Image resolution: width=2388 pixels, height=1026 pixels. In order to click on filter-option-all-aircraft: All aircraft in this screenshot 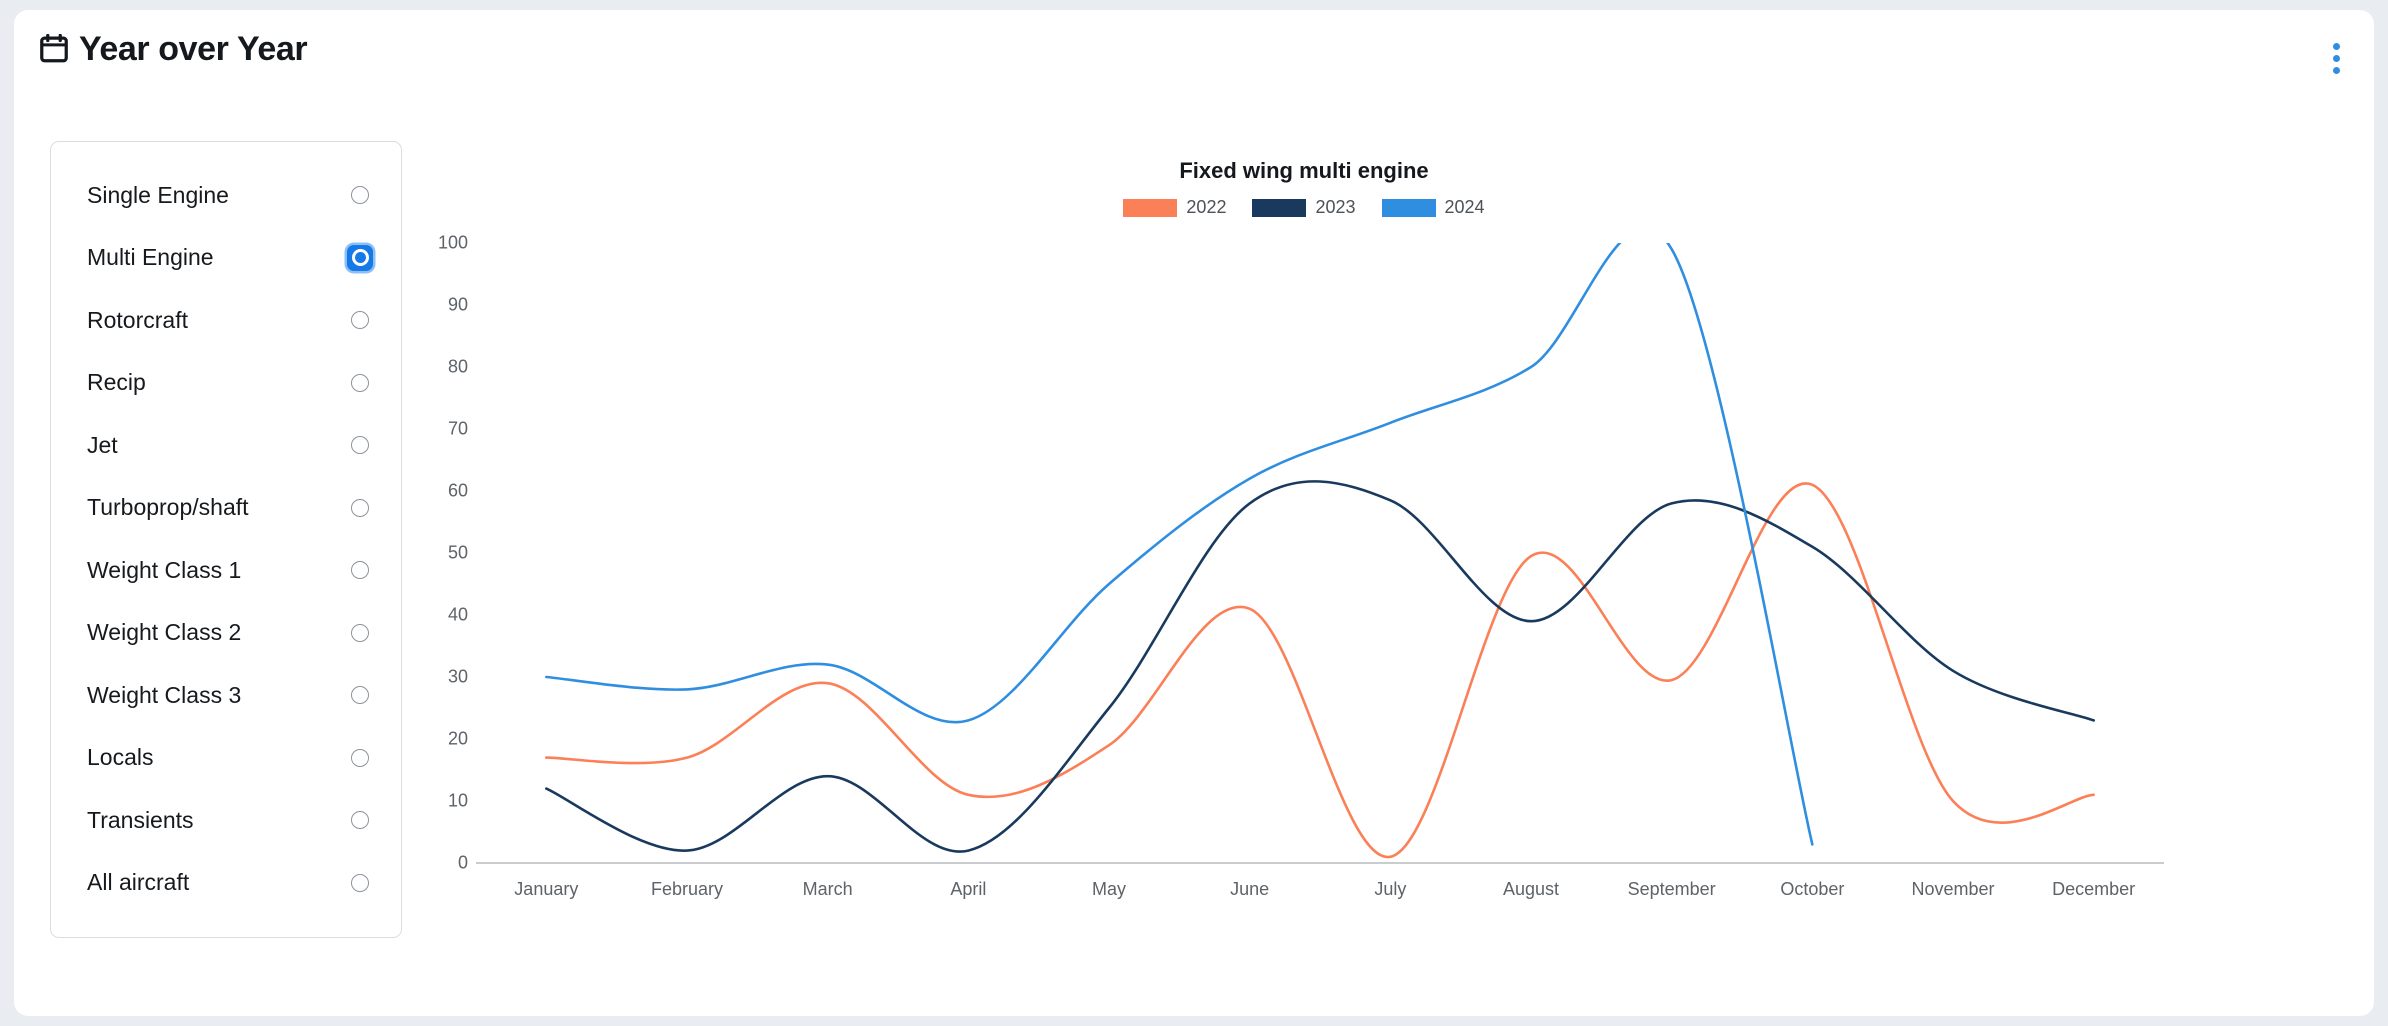, I will do `click(226, 883)`.